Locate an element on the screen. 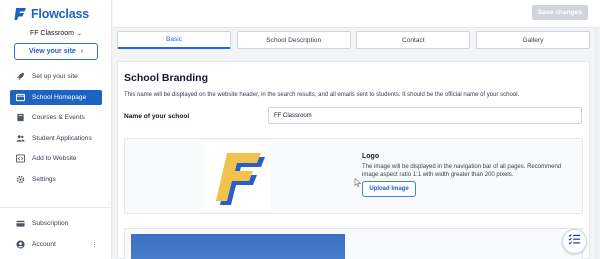 This screenshot has width=600, height=259. brand: Flowclass is located at coordinates (51, 14).